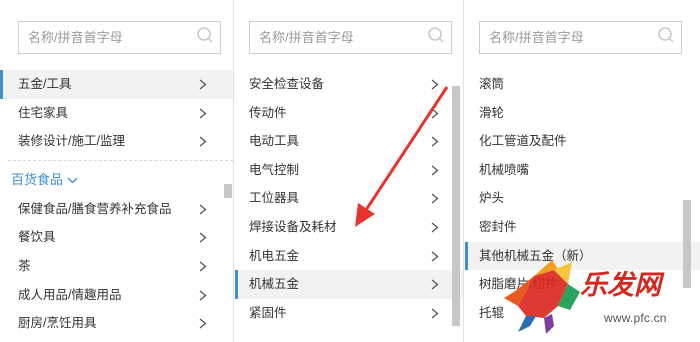 The image size is (700, 342). I want to click on category-item-label: 茶, so click(24, 265).